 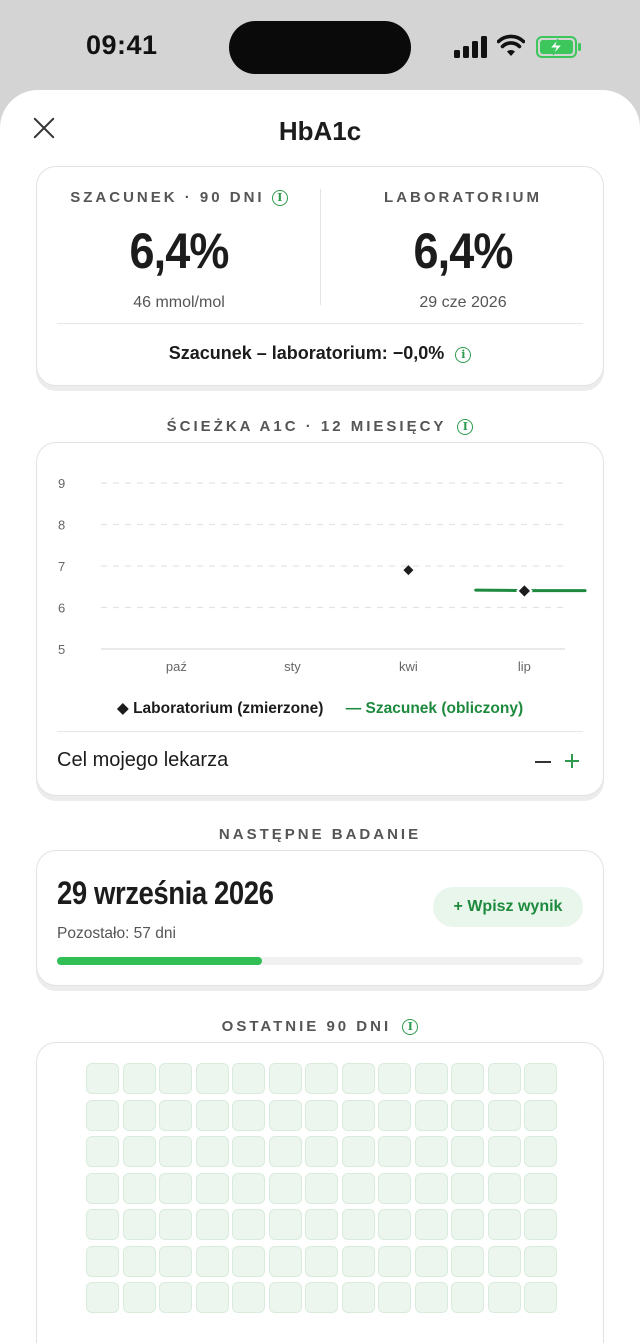 I want to click on y-tick-label: 9, so click(x=61, y=483).